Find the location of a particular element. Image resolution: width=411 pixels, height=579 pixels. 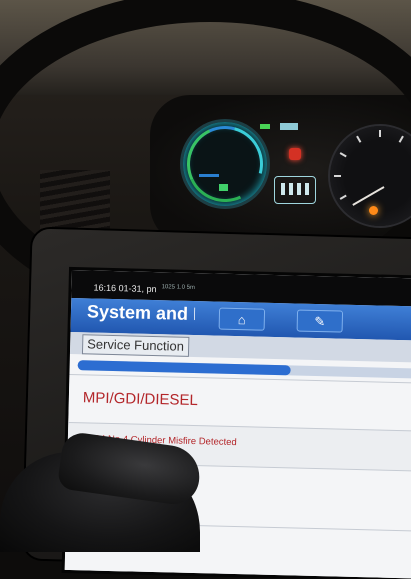

check-engine-lamp is located at coordinates (373, 210).